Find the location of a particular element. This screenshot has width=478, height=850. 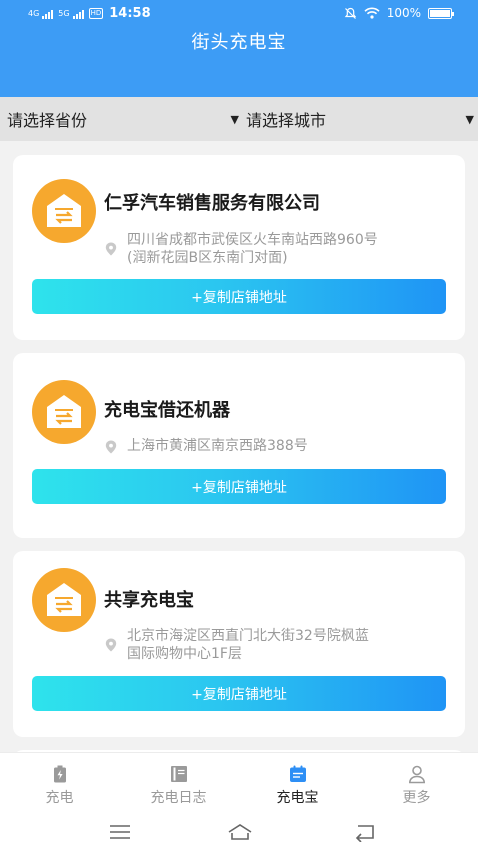

network-type-1: 4G is located at coordinates (34, 13).